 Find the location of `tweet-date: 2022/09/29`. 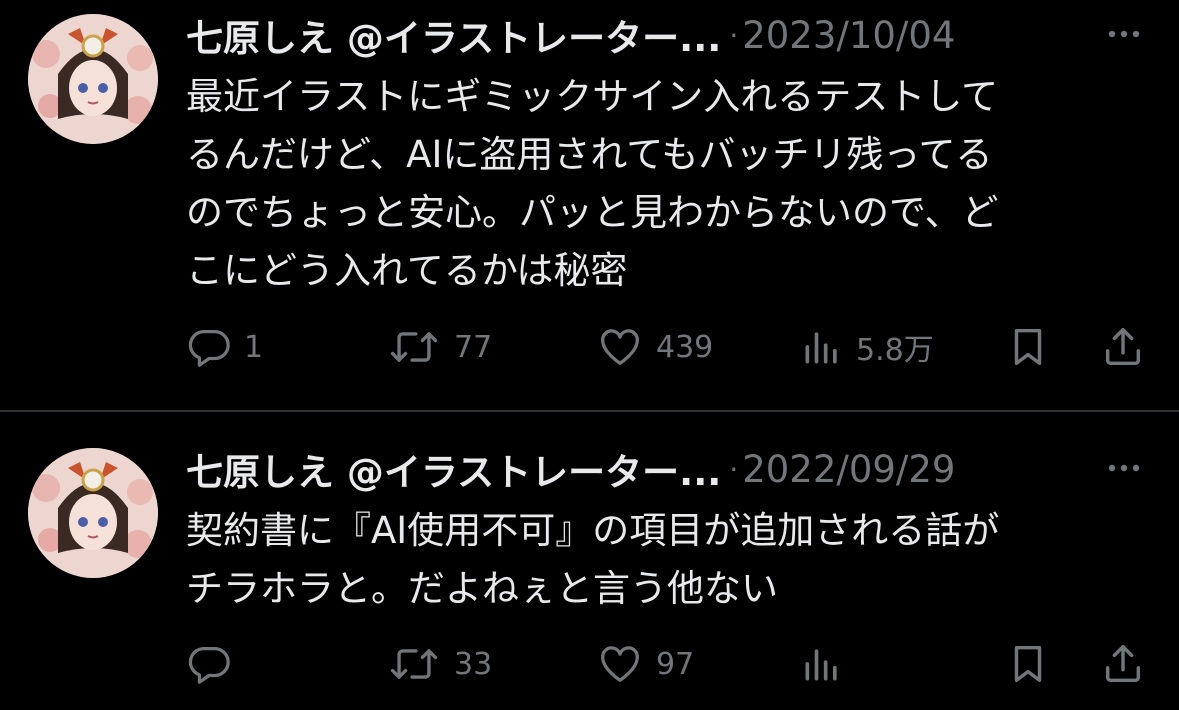

tweet-date: 2022/09/29 is located at coordinates (848, 469).